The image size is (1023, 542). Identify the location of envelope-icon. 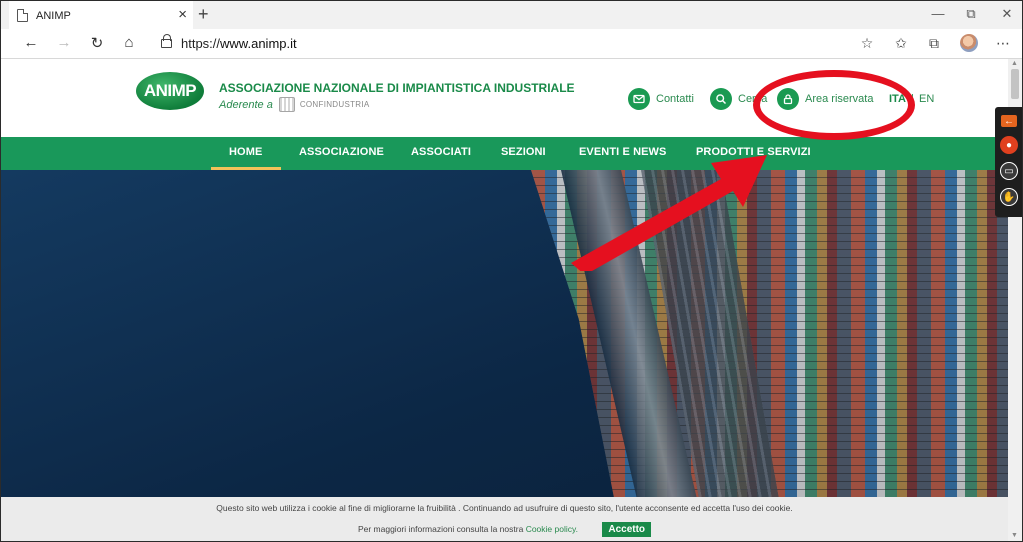
(639, 99).